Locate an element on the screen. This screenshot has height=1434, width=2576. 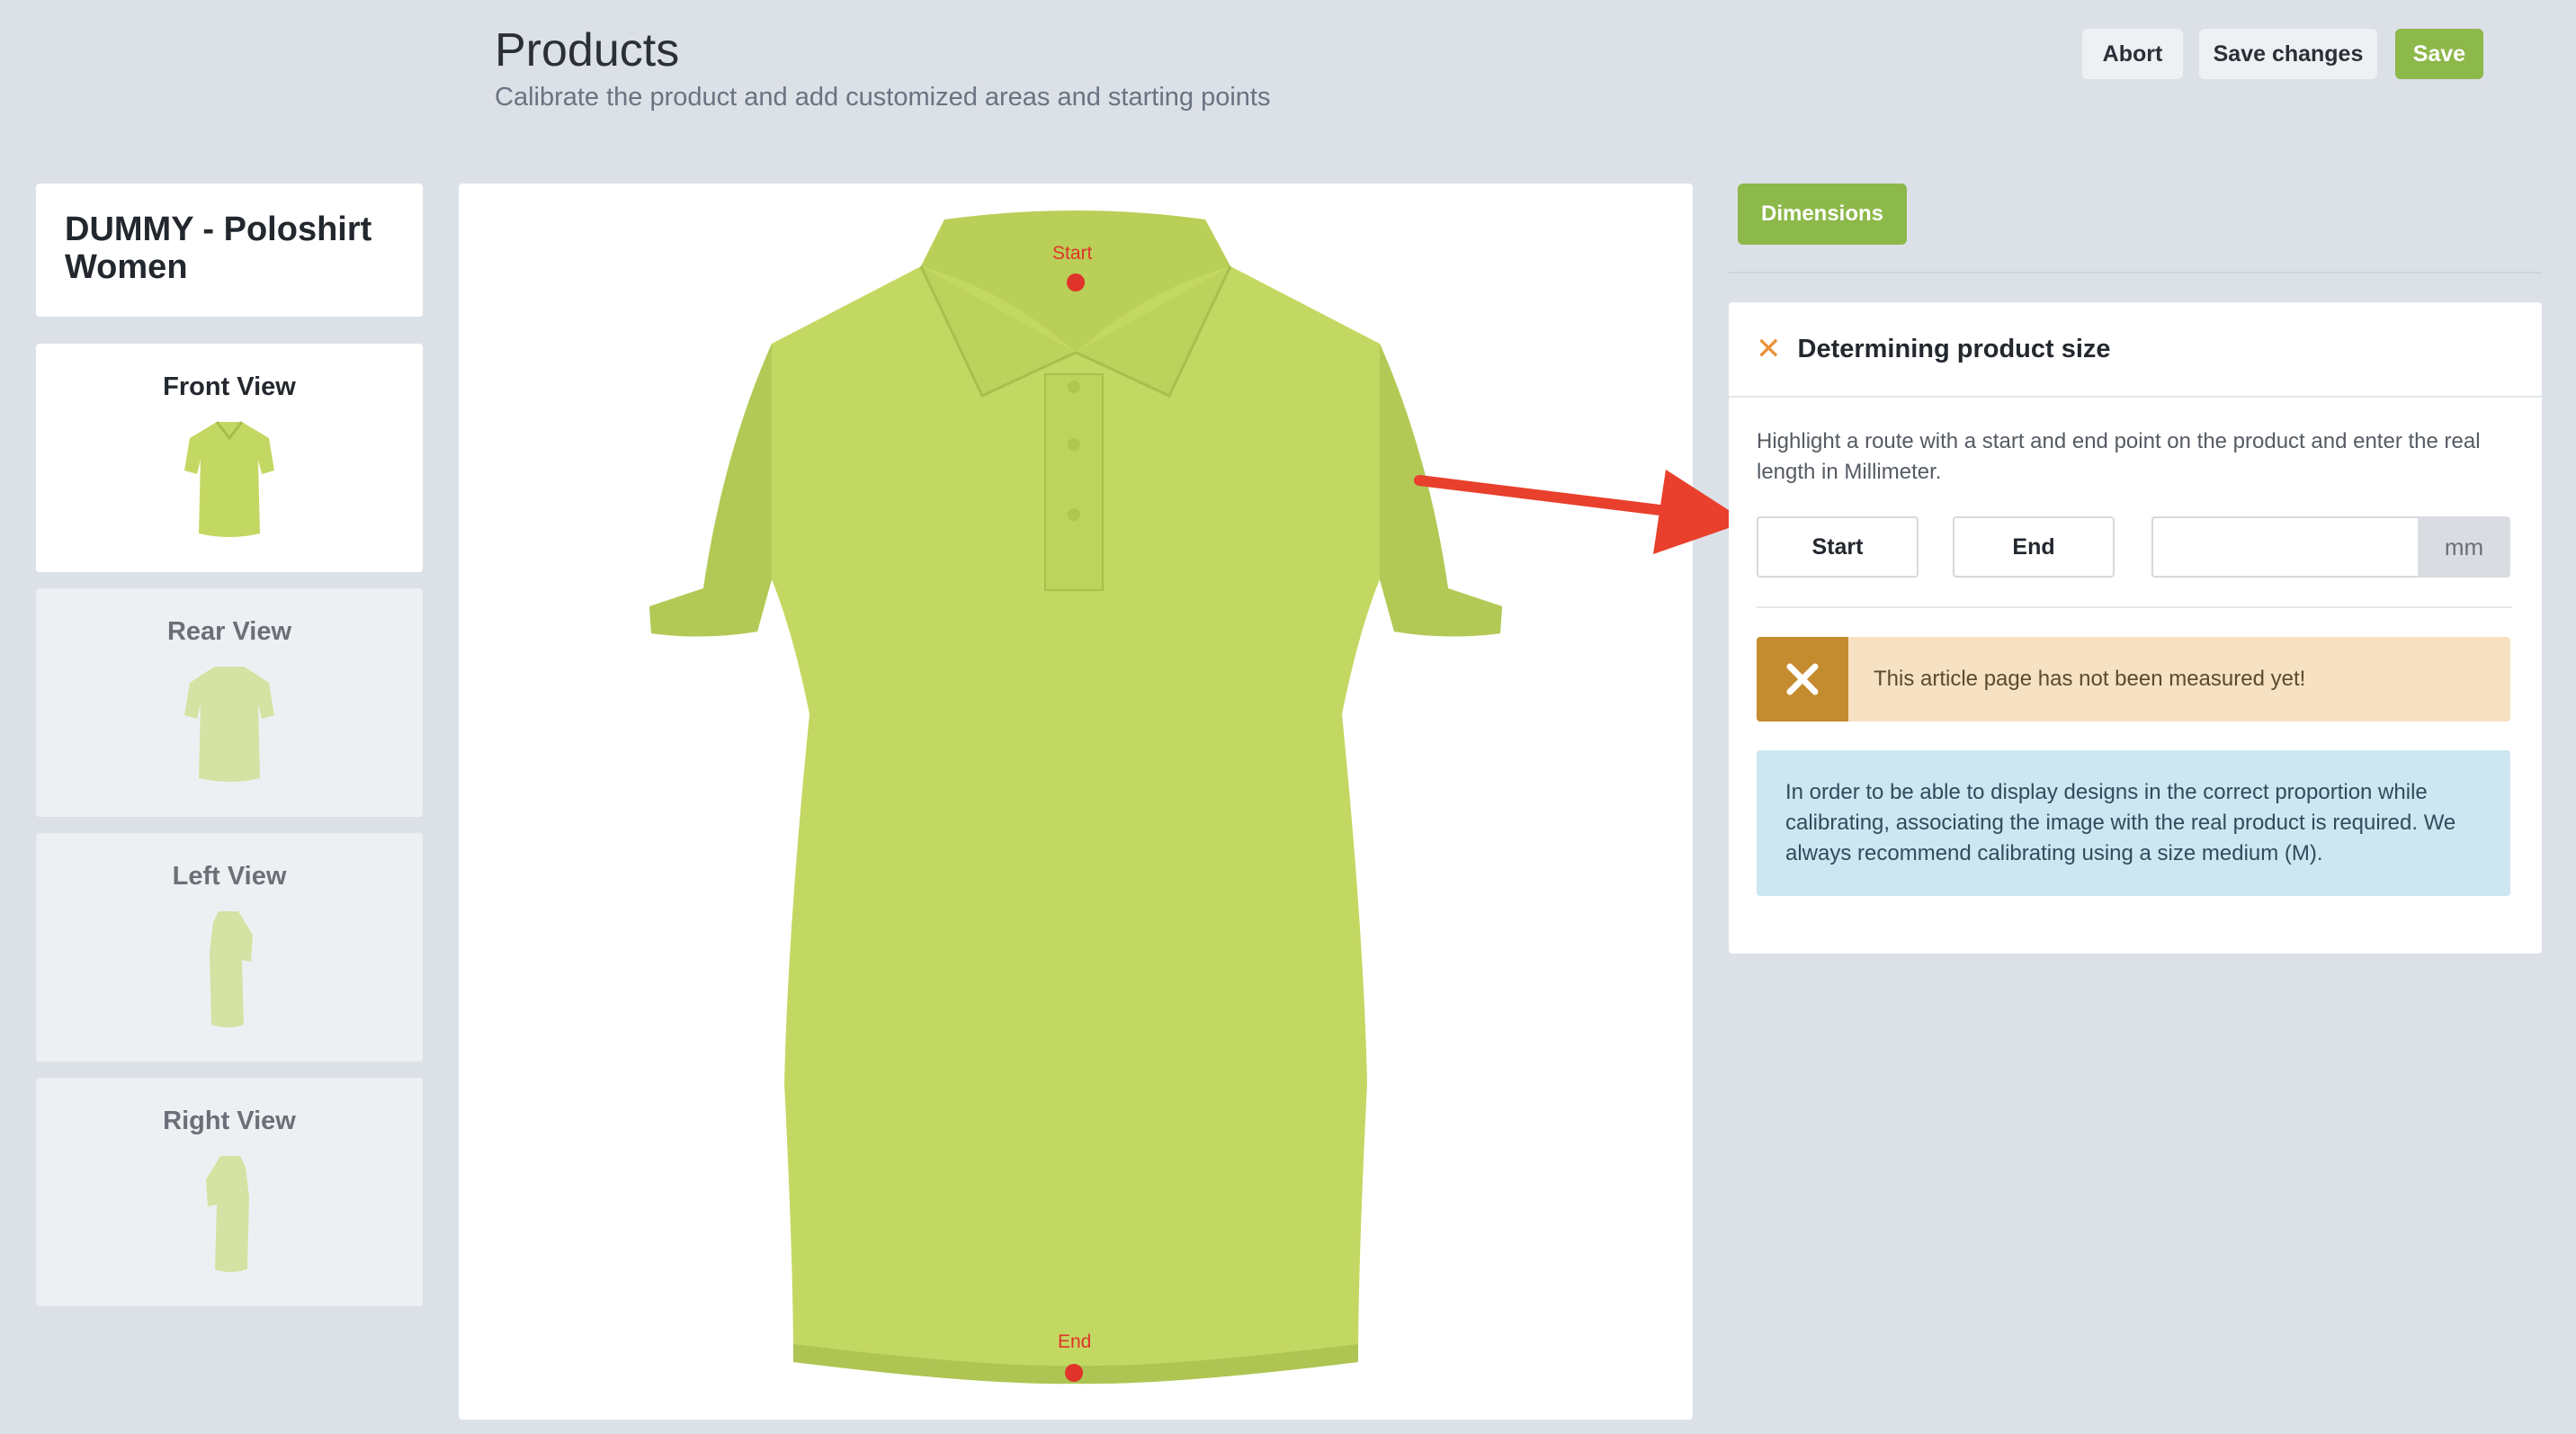
annotation-arrow-icon is located at coordinates (1580, 512).